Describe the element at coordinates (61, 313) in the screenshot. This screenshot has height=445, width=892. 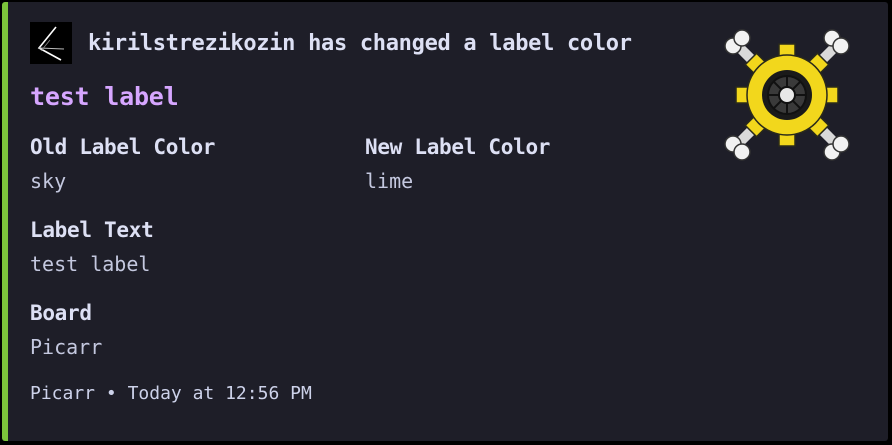
I see `field-name: Board` at that location.